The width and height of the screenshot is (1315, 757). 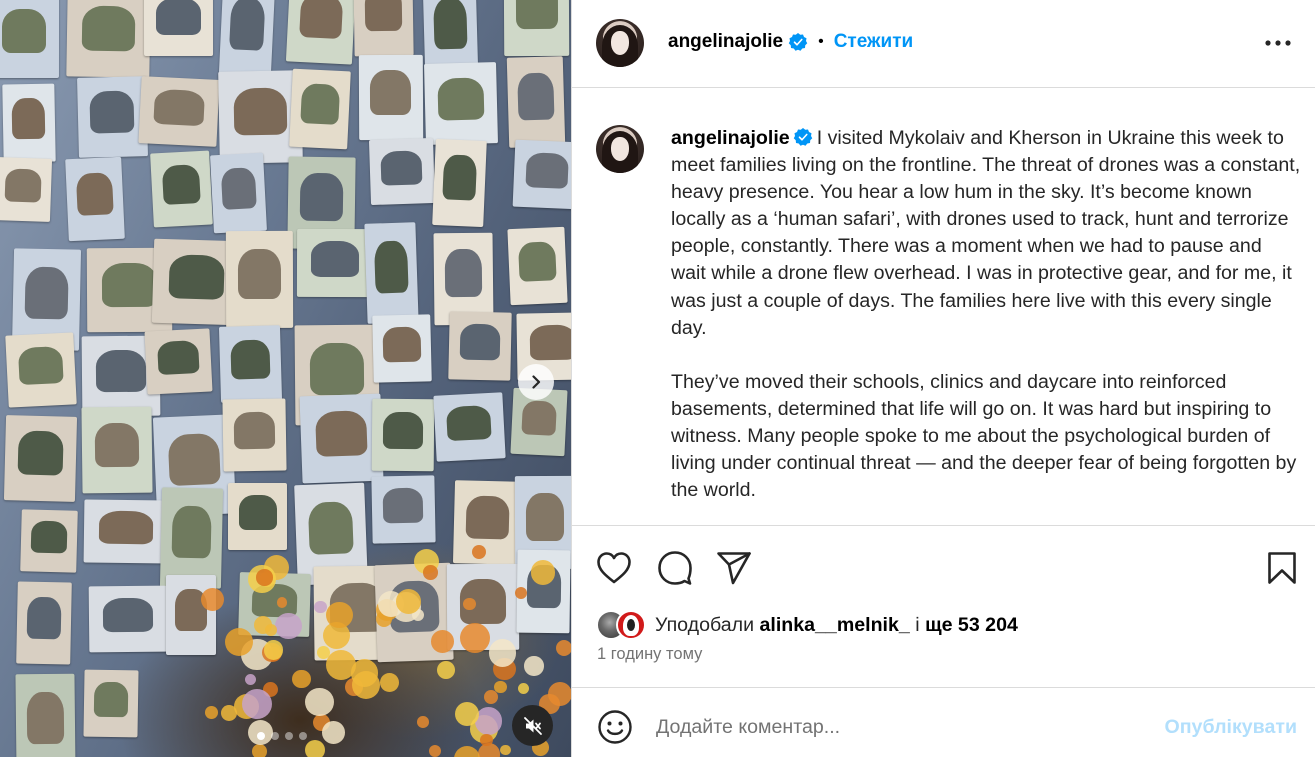 I want to click on next-slide-button, so click(x=536, y=382).